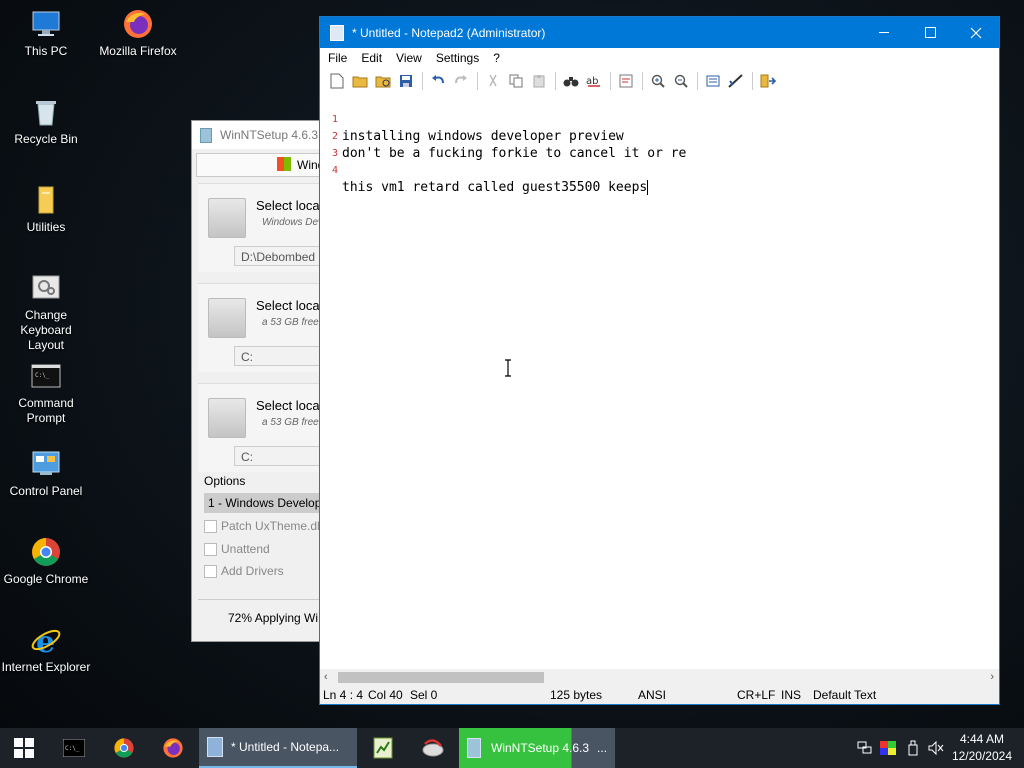 The height and width of the screenshot is (768, 1024). I want to click on add-drivers-checkbox: Add Drivers, so click(244, 571).